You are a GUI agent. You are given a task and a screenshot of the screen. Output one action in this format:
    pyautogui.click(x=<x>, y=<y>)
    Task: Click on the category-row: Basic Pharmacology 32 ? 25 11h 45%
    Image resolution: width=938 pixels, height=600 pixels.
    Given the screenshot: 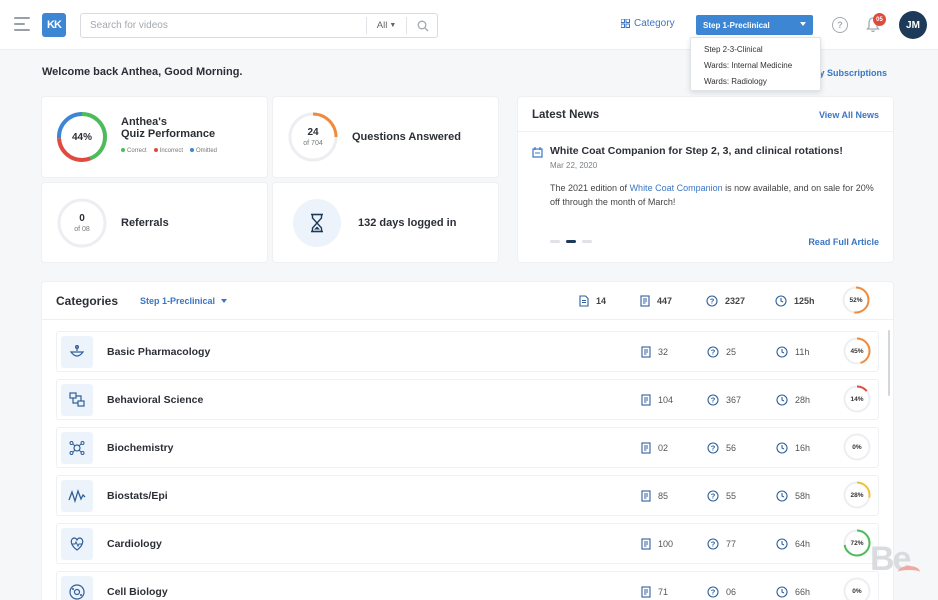 What is the action you would take?
    pyautogui.click(x=467, y=351)
    